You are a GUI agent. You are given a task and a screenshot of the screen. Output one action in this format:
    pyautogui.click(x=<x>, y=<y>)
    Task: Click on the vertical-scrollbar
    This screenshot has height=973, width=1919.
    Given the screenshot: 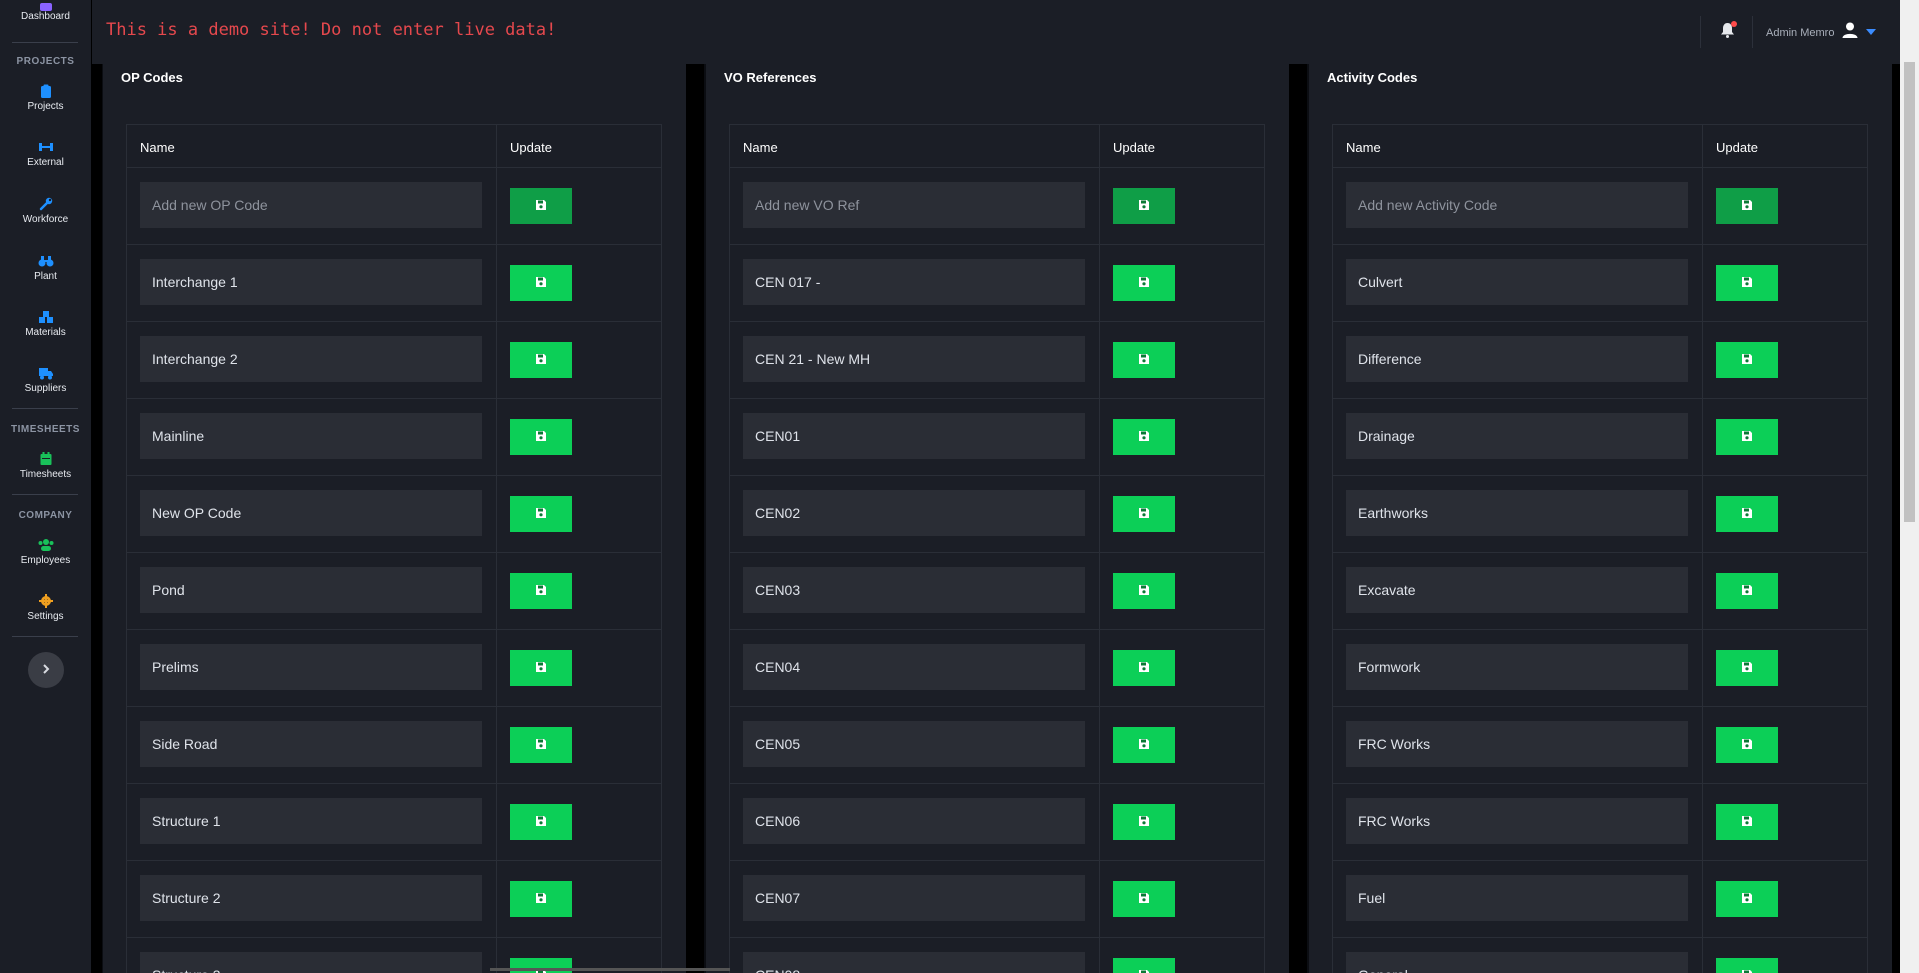 What is the action you would take?
    pyautogui.click(x=1909, y=486)
    